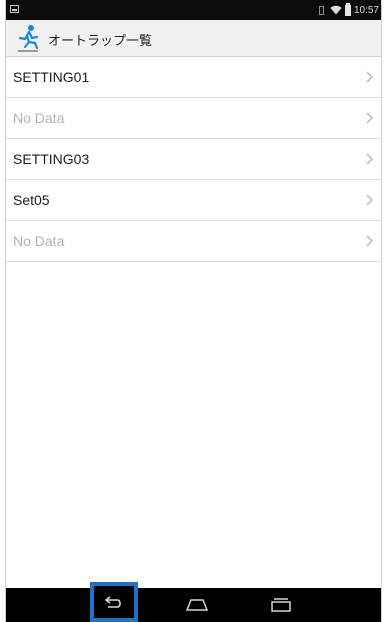 Image resolution: width=387 pixels, height=622 pixels. I want to click on list-item-label: SETTING01, so click(51, 77).